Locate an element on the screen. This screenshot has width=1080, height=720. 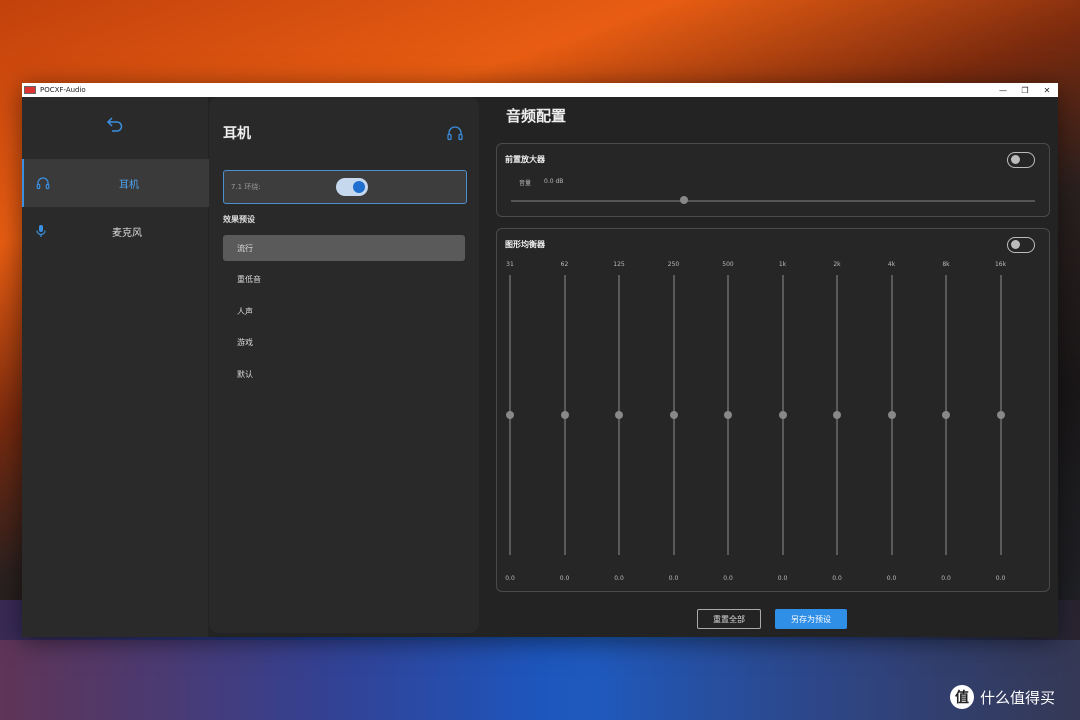
page-title: 音频配置 is located at coordinates (536, 116).